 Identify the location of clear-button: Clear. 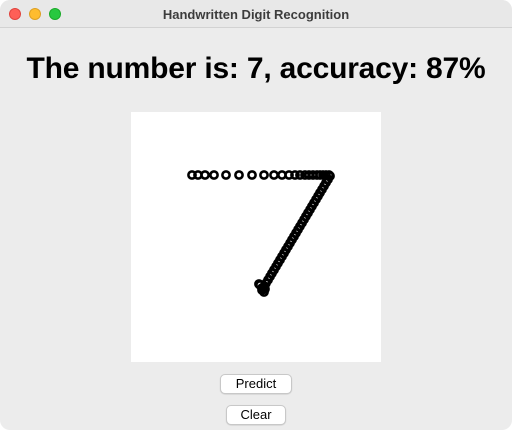
(256, 415).